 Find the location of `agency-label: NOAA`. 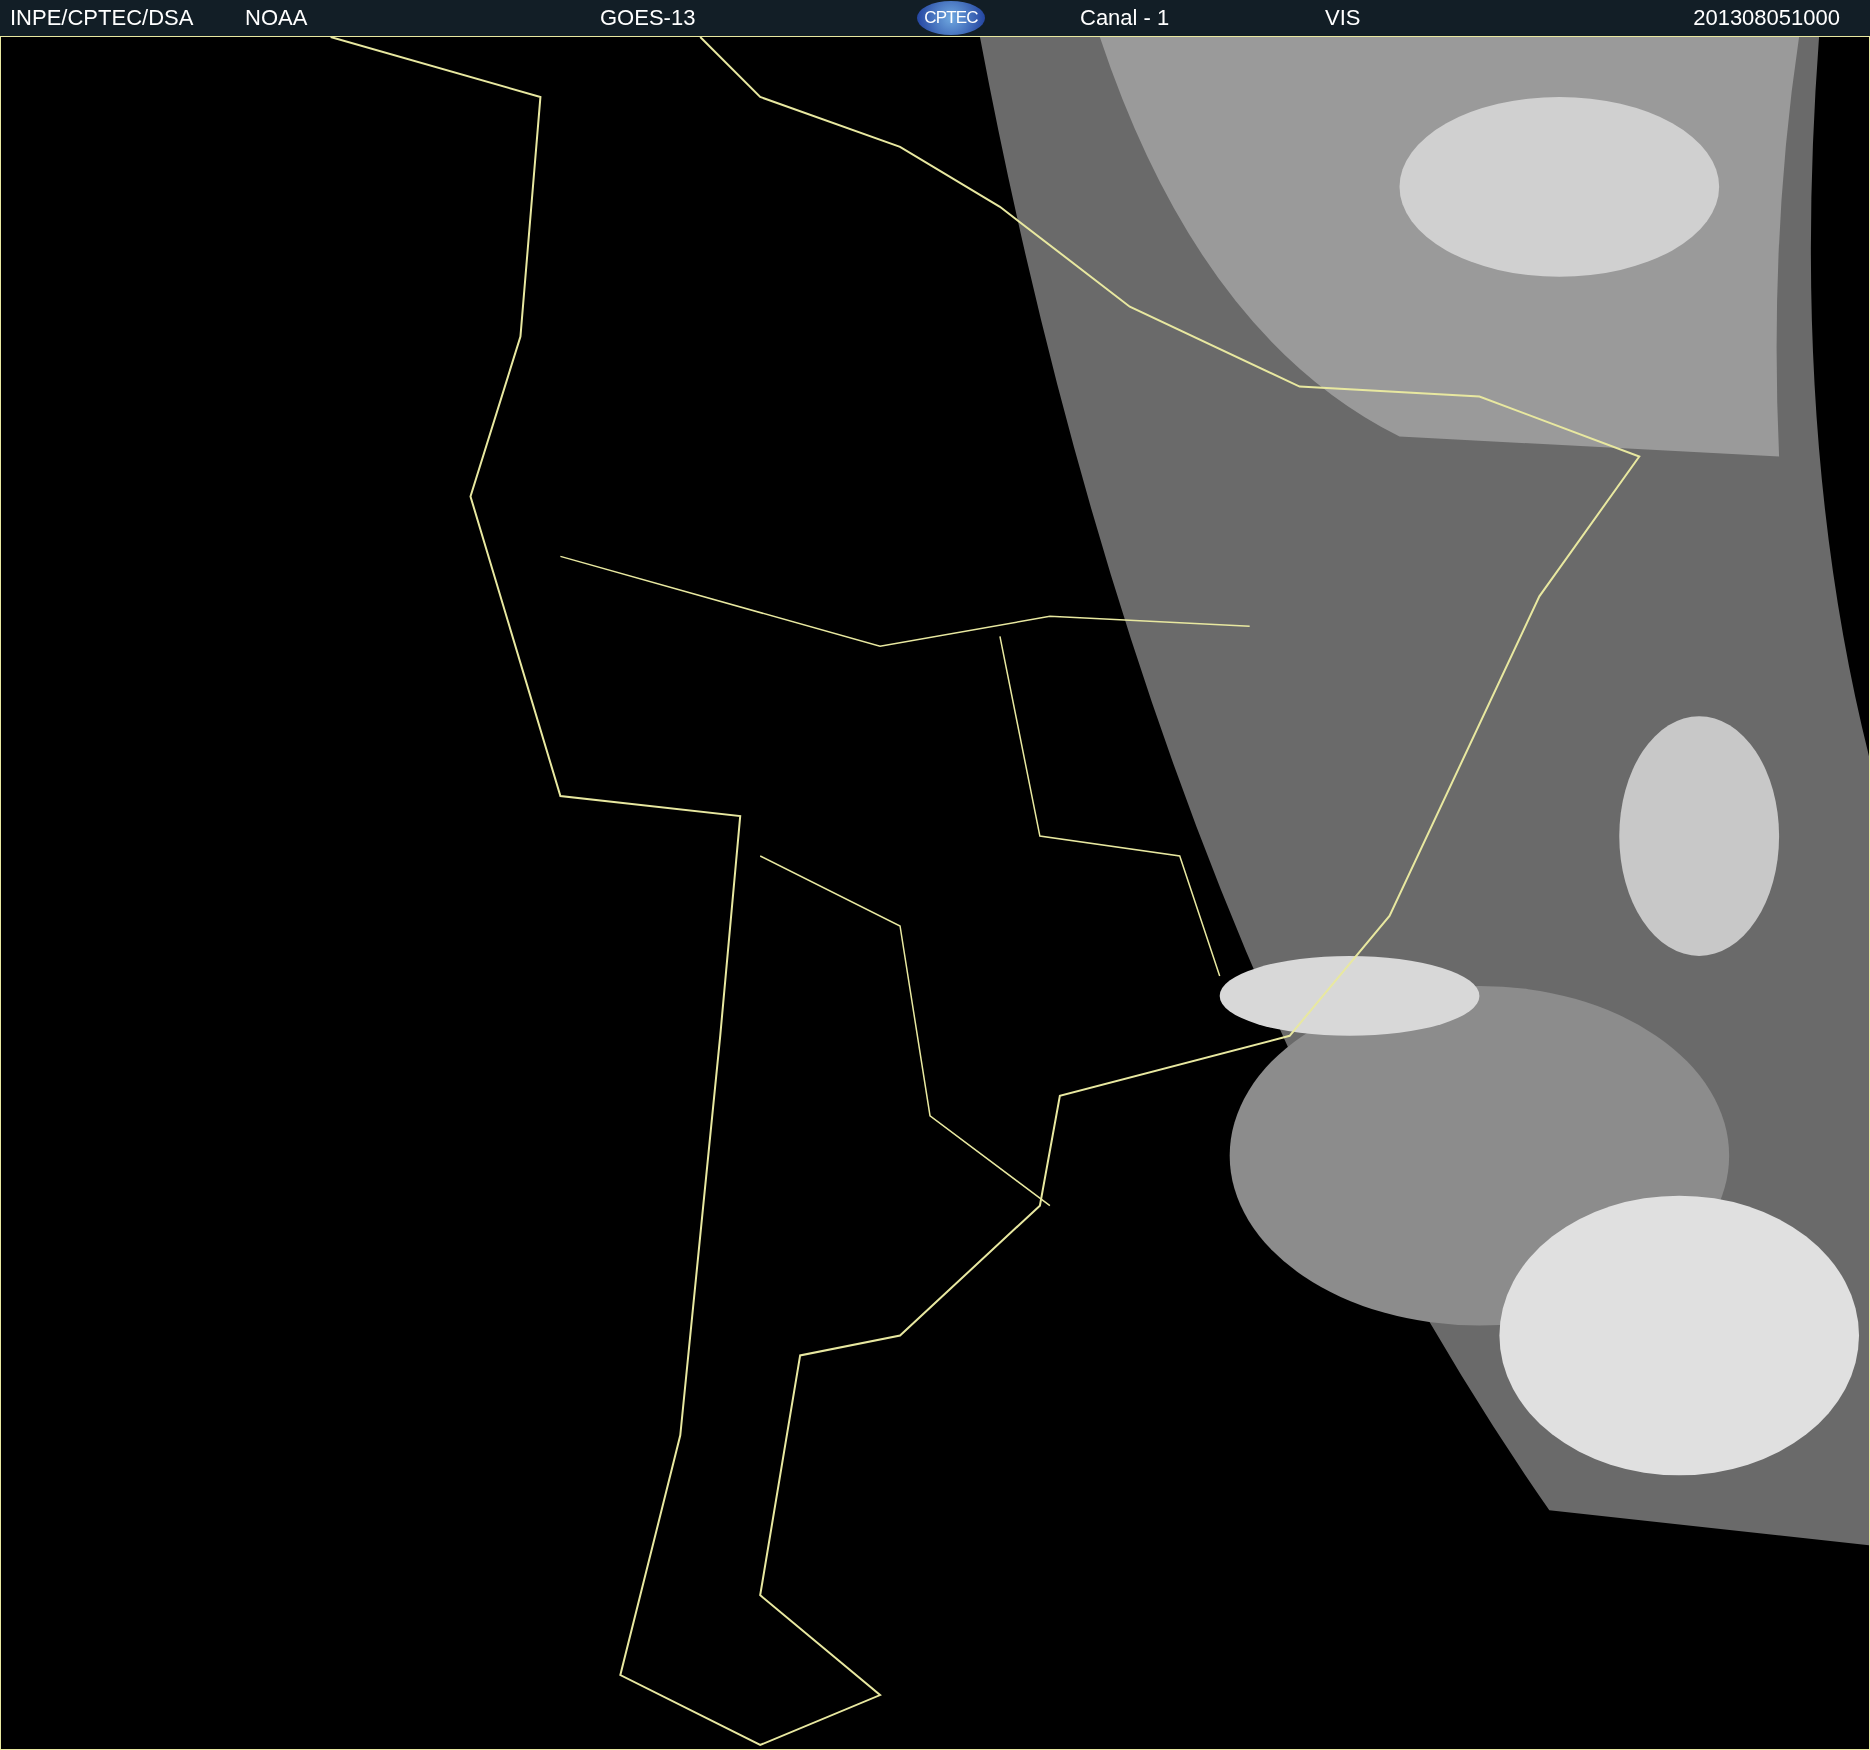

agency-label: NOAA is located at coordinates (277, 18).